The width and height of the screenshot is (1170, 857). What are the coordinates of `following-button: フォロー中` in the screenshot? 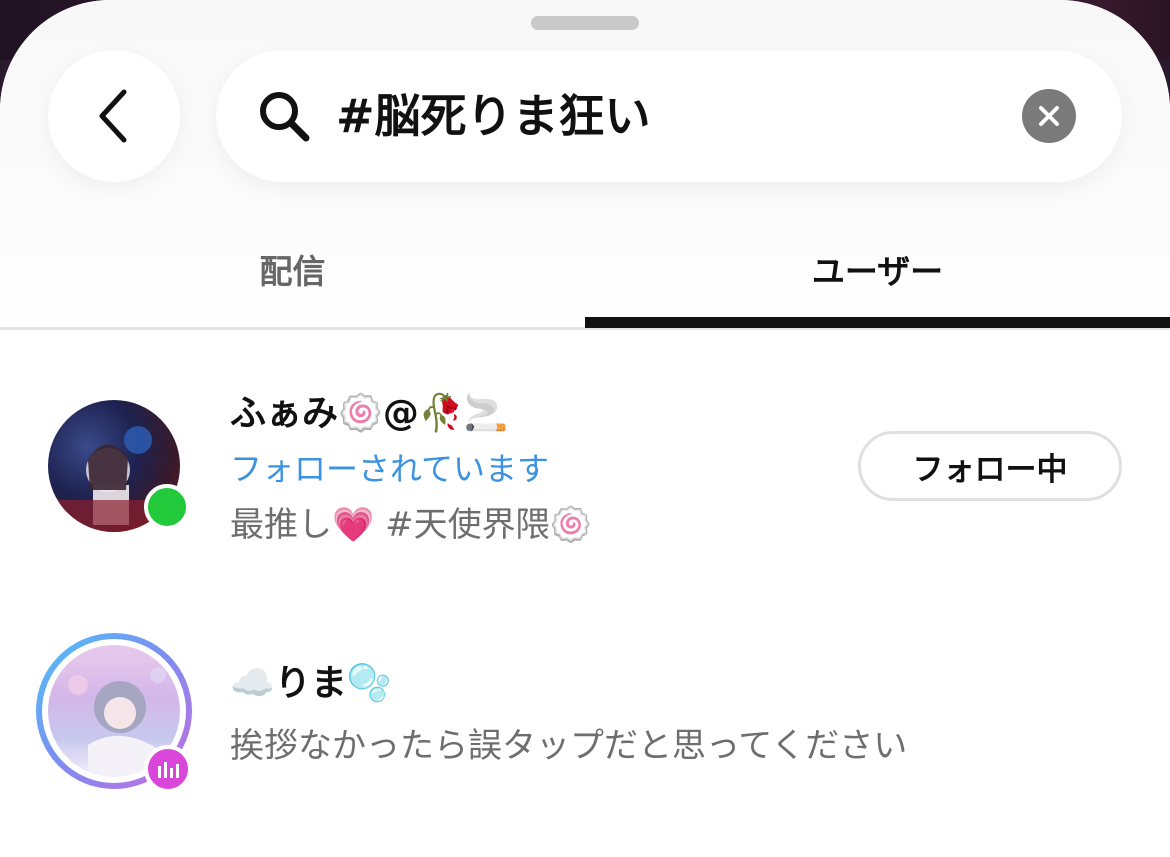 It's located at (990, 466).